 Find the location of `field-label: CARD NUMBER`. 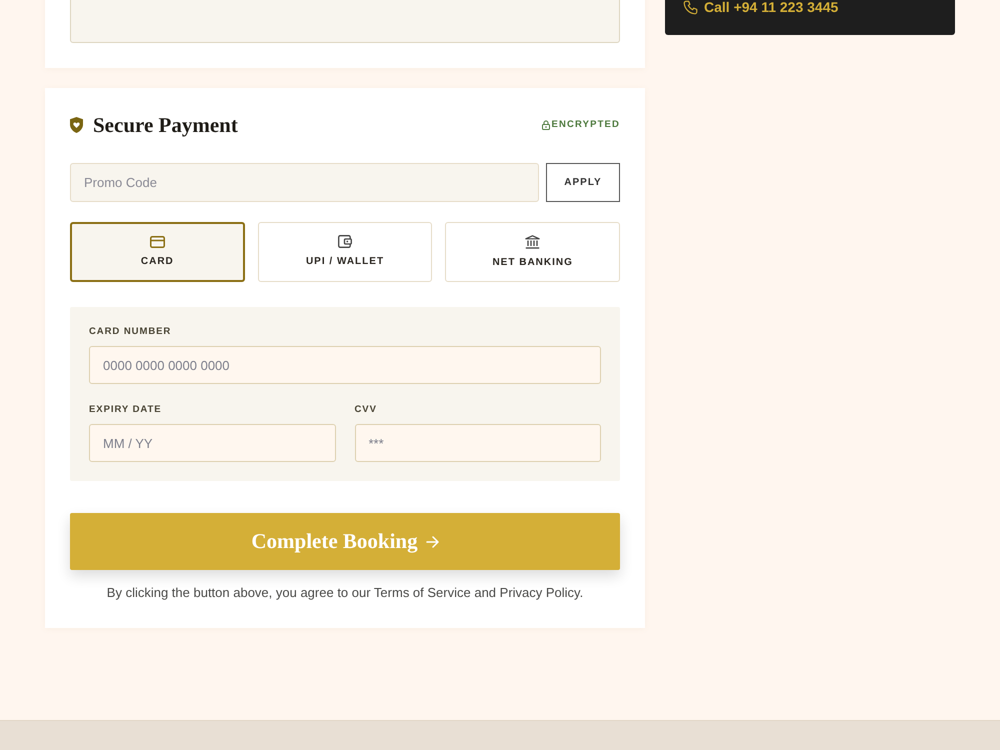

field-label: CARD NUMBER is located at coordinates (130, 332).